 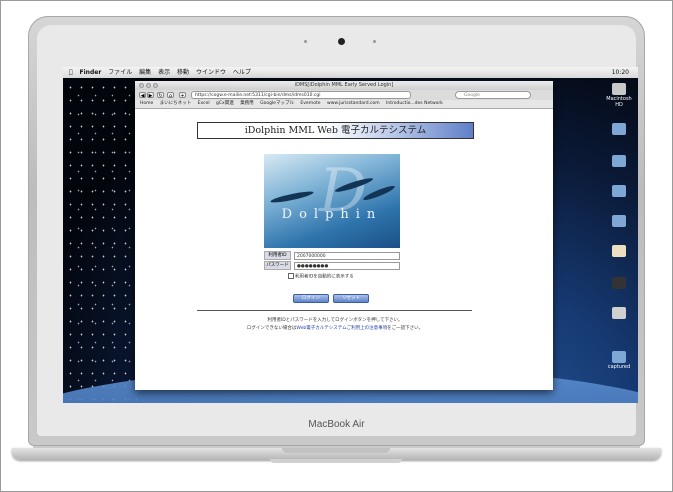 I want to click on logo-text: Dolphin, so click(x=332, y=214).